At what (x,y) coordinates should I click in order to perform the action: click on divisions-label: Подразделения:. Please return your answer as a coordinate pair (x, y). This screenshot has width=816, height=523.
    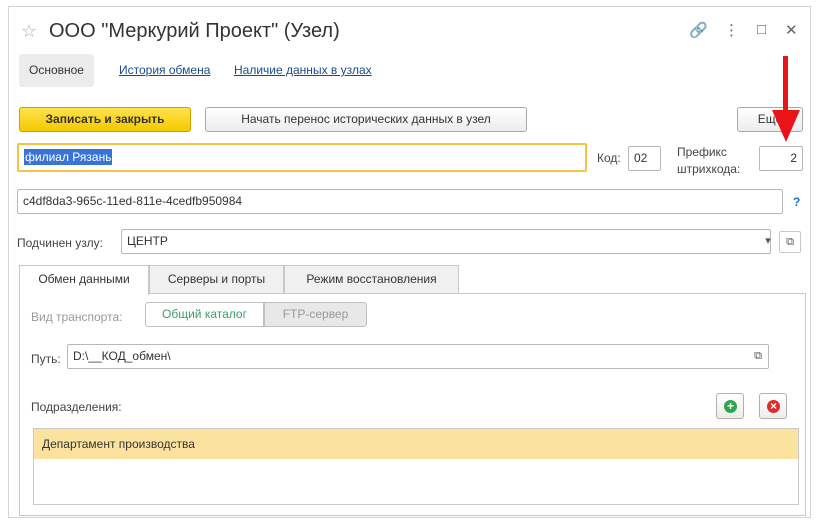
    Looking at the image, I should click on (76, 407).